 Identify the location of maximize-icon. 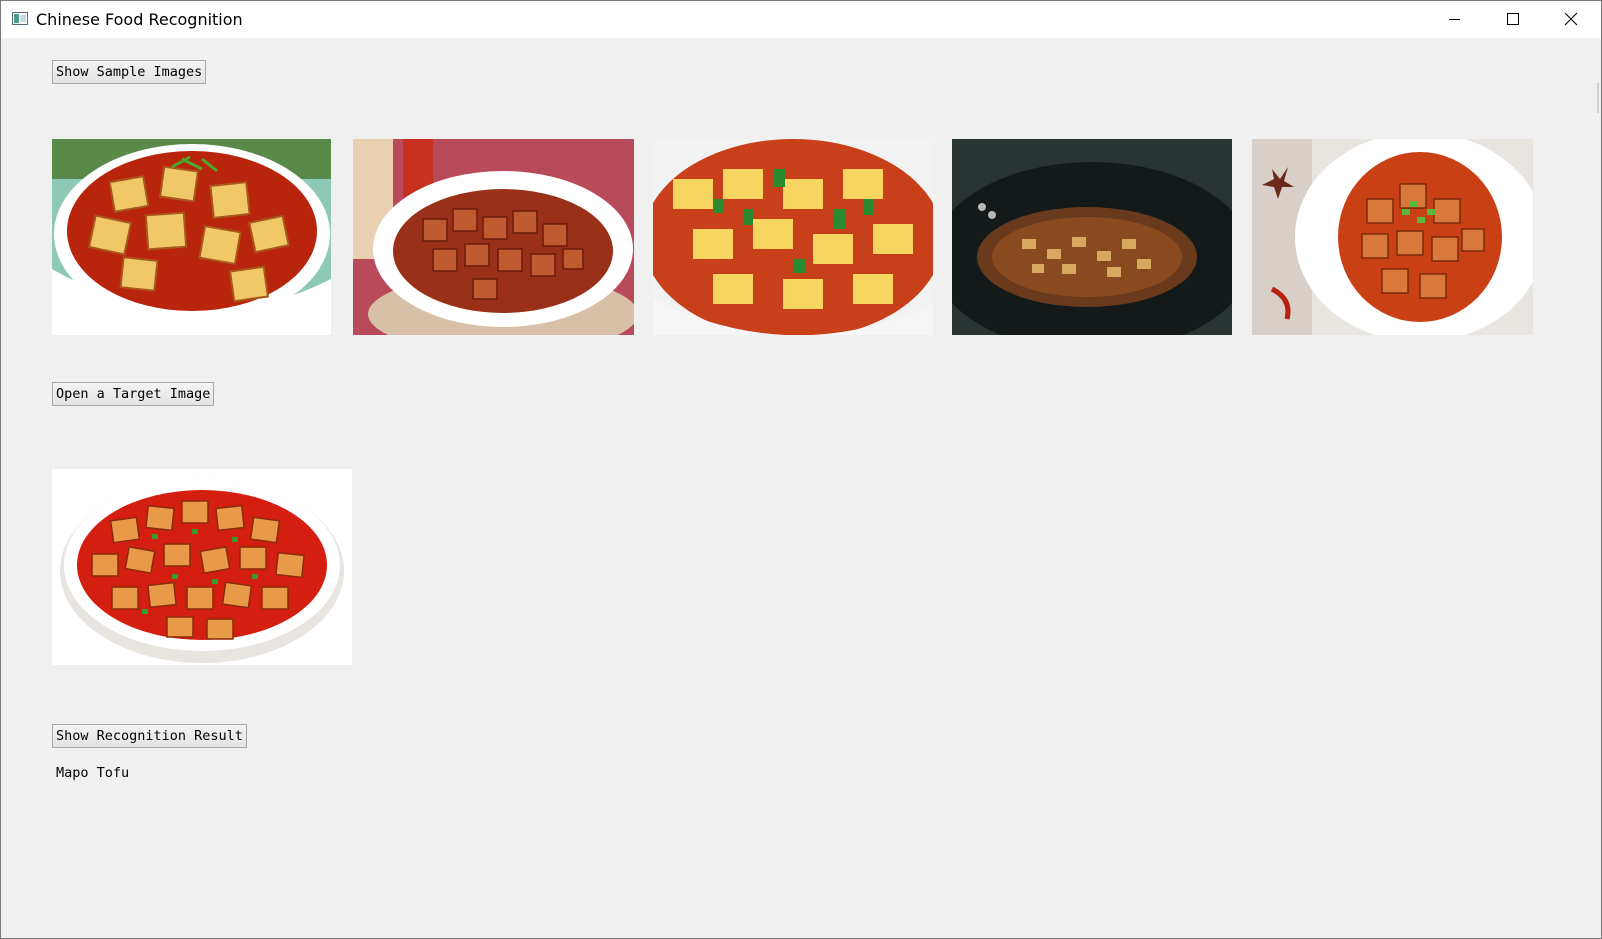
(1513, 19).